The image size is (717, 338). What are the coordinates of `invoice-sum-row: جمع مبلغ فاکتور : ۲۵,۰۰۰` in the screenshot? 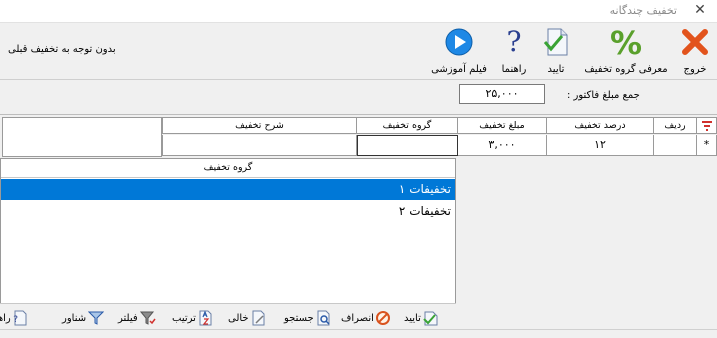 It's located at (358, 97).